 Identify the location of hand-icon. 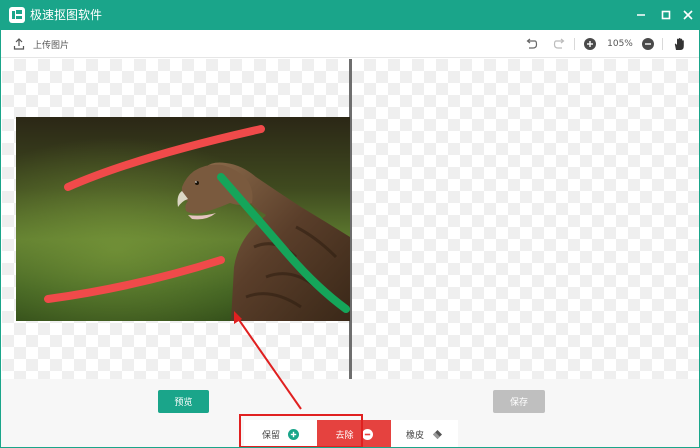
(679, 44).